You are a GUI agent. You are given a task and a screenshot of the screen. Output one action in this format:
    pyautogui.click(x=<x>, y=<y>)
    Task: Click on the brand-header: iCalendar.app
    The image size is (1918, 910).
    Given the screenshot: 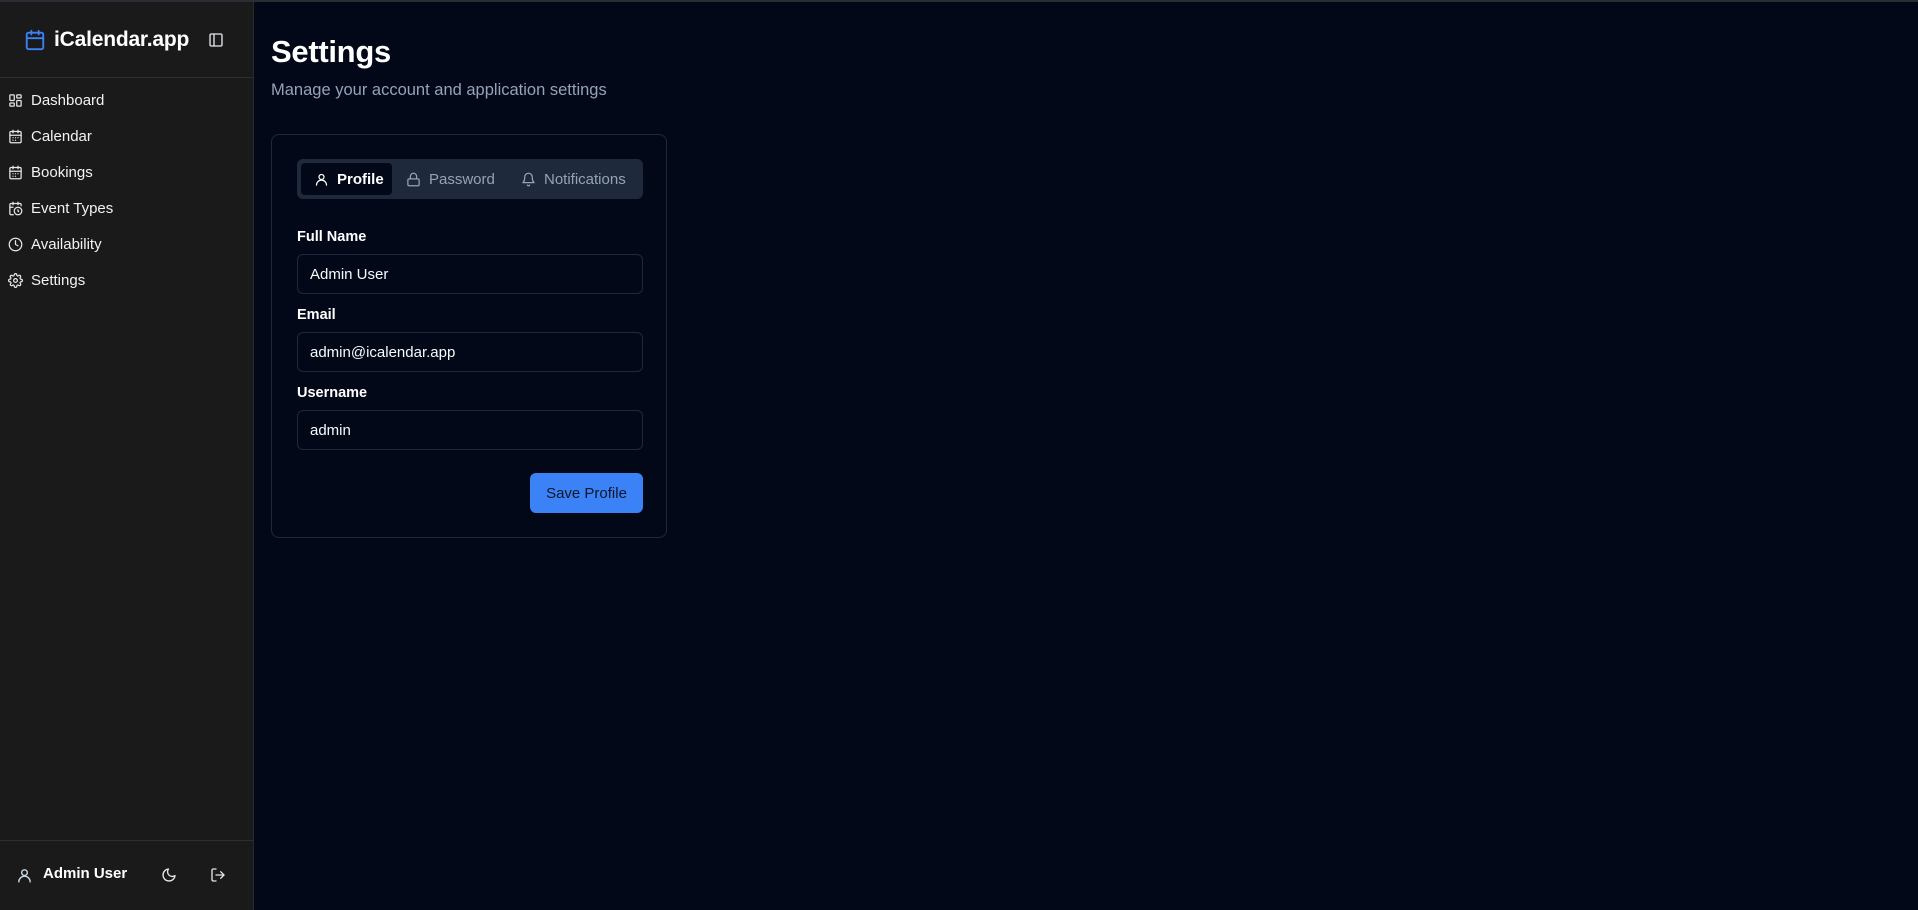 What is the action you would take?
    pyautogui.click(x=126, y=40)
    